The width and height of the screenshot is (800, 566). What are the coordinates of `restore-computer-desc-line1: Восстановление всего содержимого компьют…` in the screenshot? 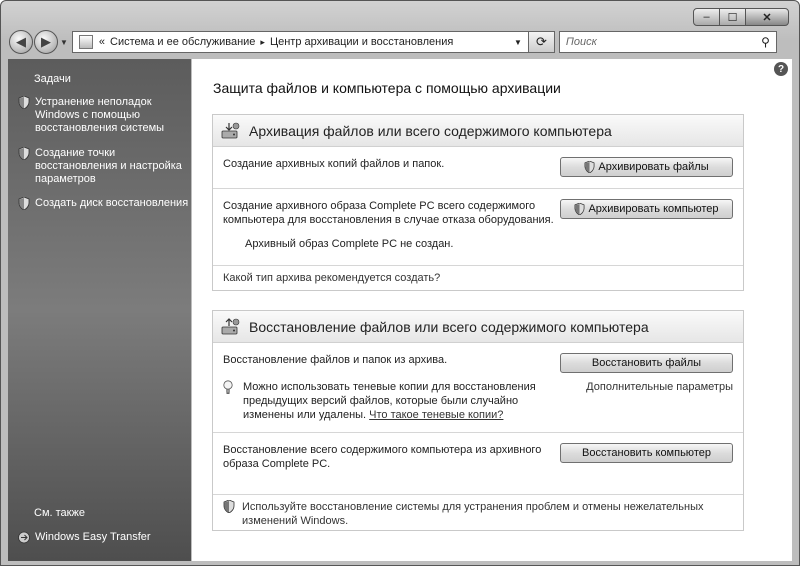 It's located at (382, 450).